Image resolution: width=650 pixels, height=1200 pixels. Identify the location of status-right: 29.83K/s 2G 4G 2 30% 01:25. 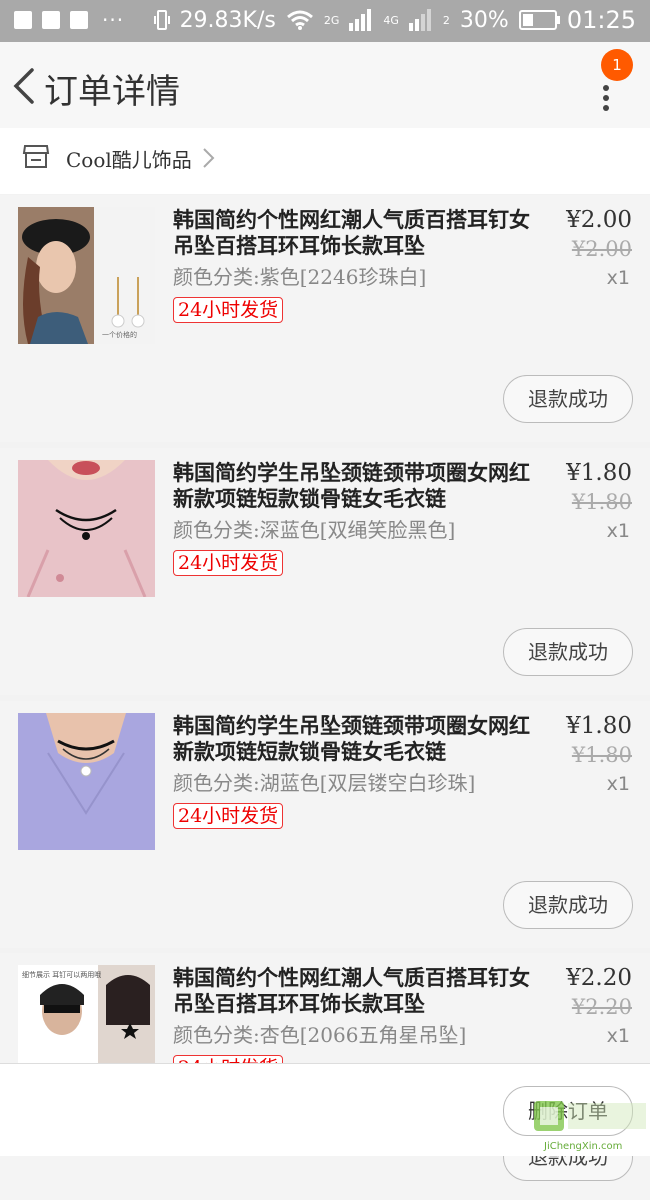
(394, 20).